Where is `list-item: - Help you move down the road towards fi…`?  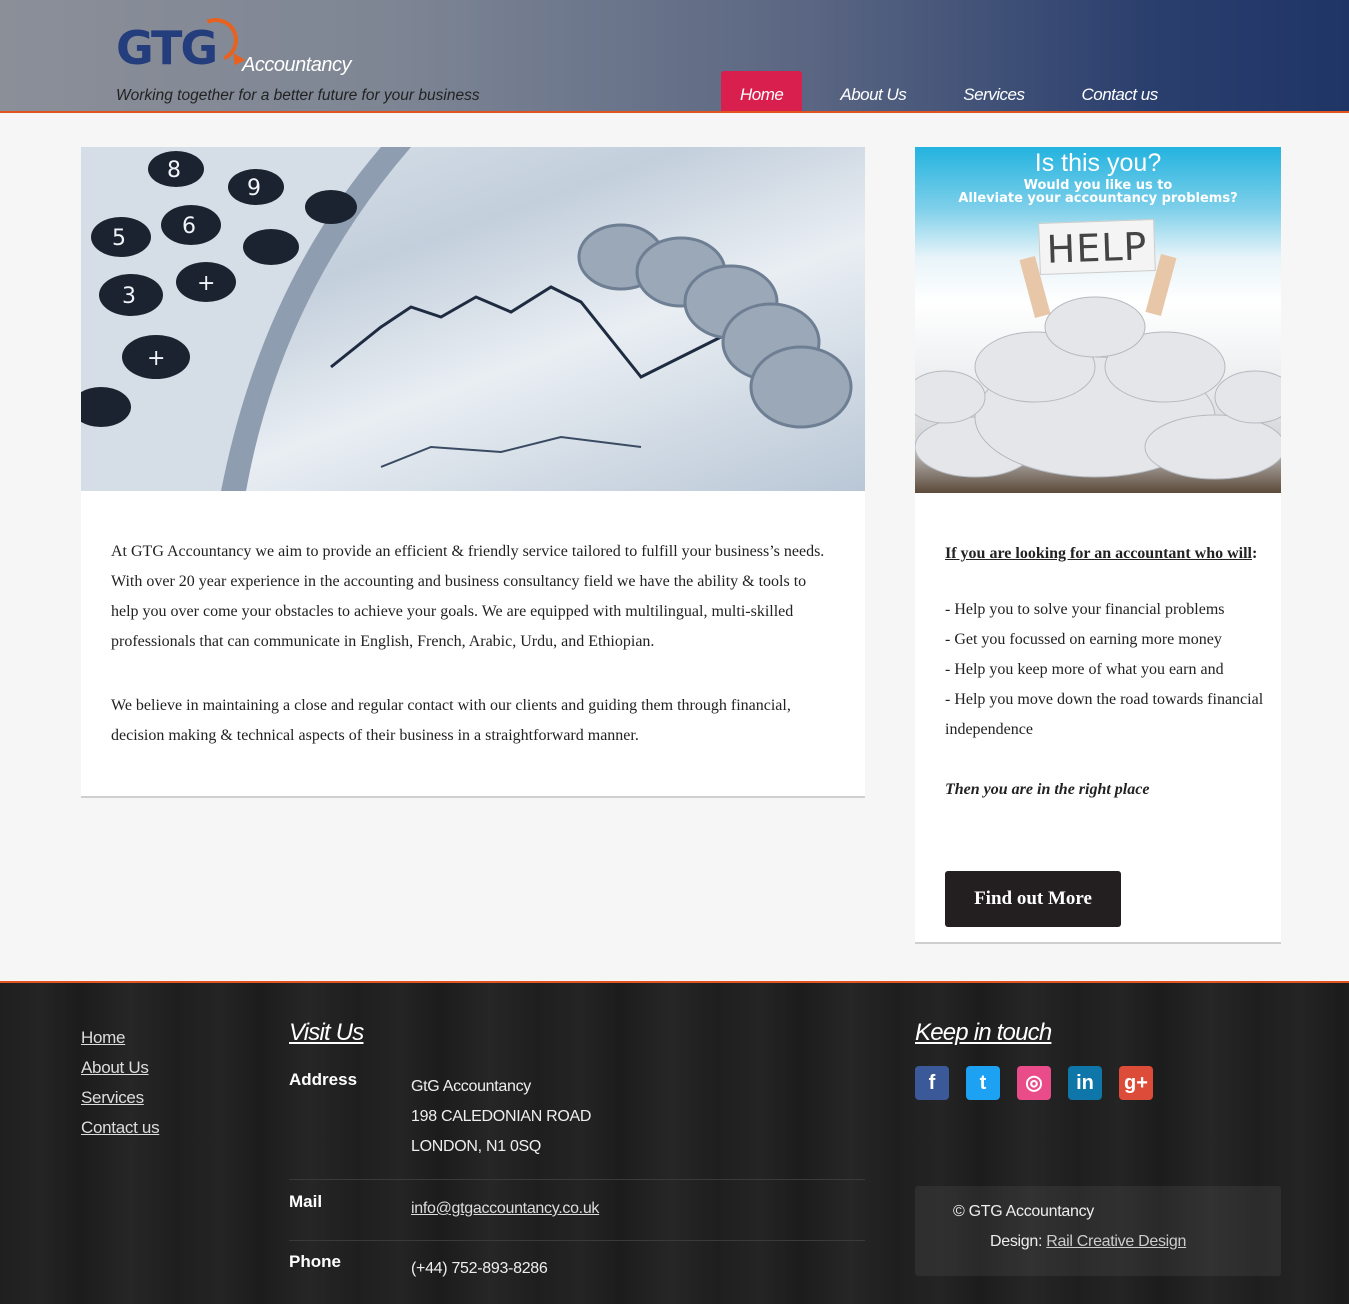
list-item: - Help you move down the road towards fi… is located at coordinates (1104, 714).